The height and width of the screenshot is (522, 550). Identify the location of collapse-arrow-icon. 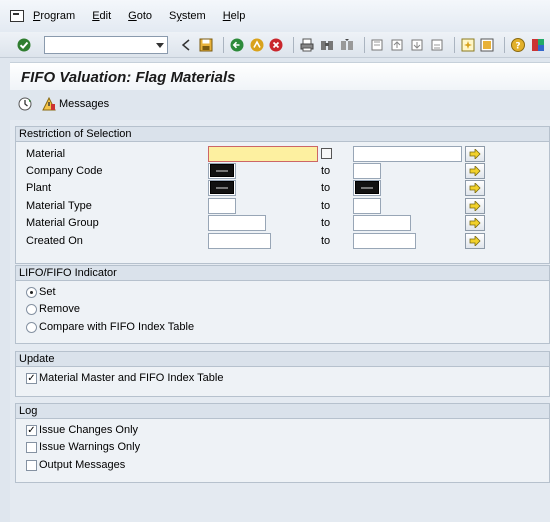
(186, 45).